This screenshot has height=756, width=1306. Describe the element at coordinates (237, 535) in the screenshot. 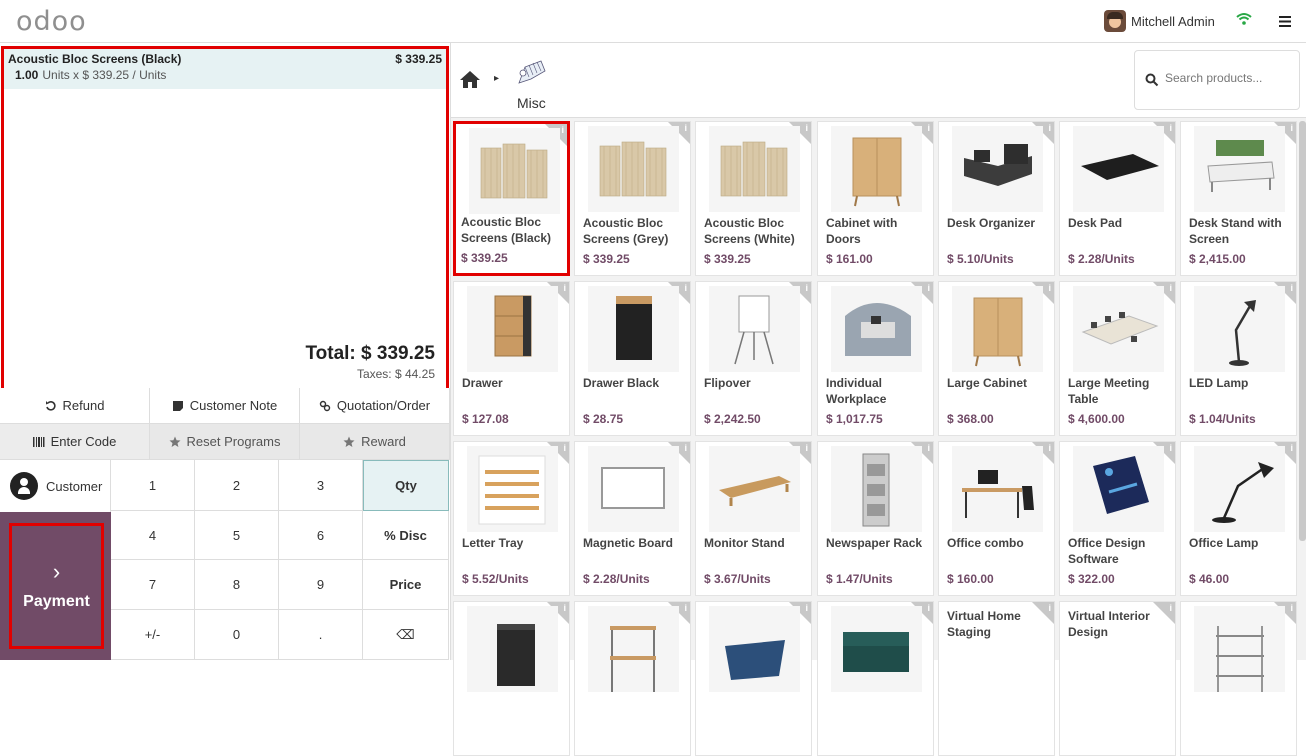

I see `numpad-key-5: 5` at that location.